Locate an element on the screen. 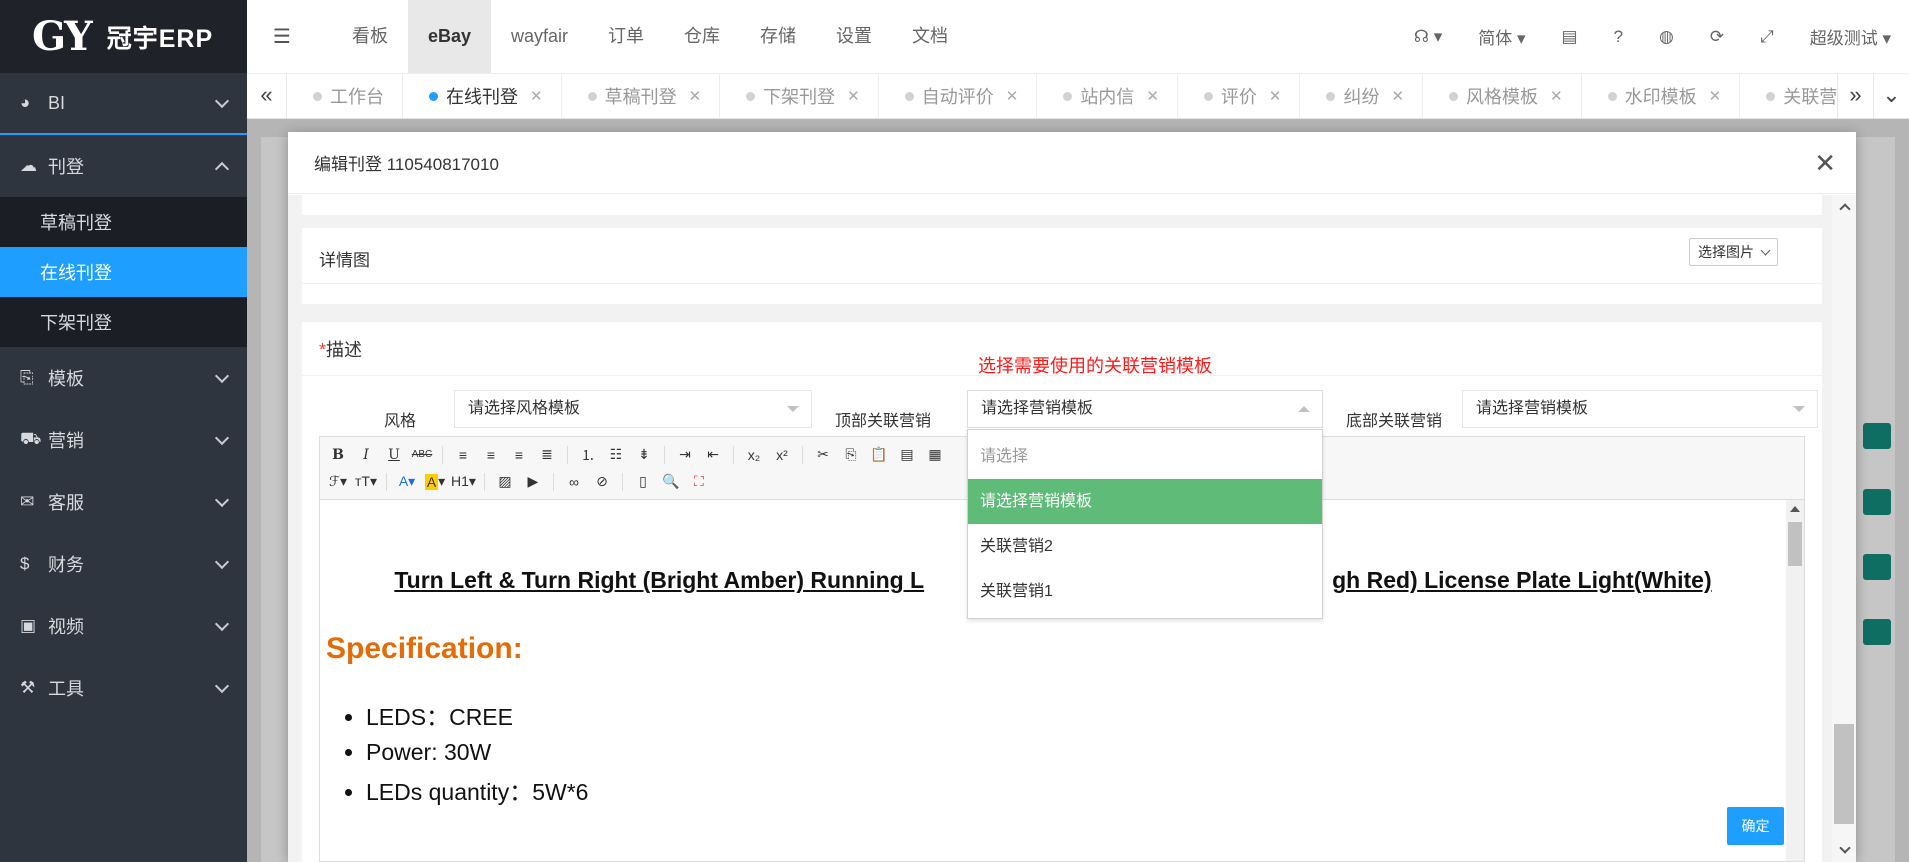 The image size is (1909, 862). superscript-icon: x² is located at coordinates (782, 455).